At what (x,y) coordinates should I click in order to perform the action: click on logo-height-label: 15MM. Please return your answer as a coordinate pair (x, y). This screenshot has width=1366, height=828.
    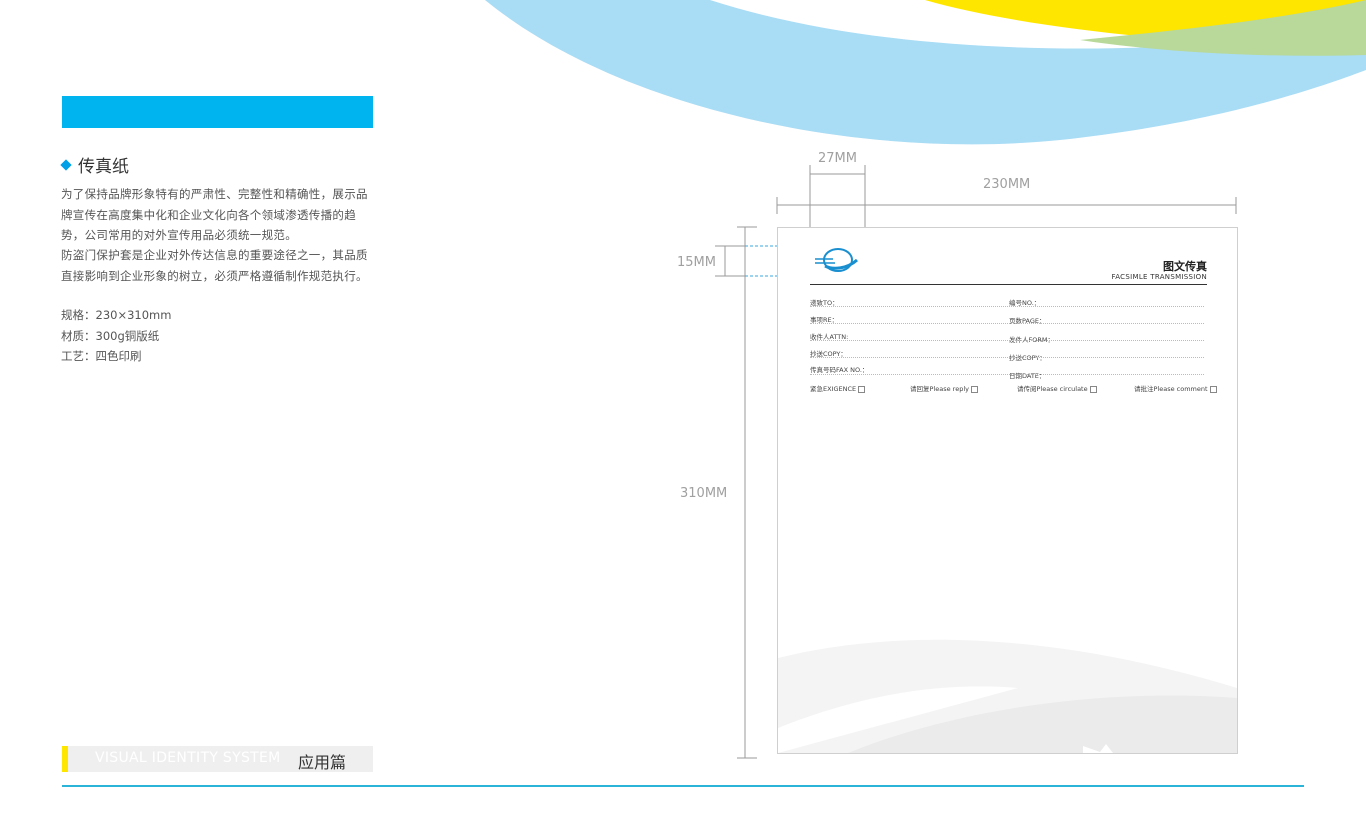
    Looking at the image, I should click on (696, 262).